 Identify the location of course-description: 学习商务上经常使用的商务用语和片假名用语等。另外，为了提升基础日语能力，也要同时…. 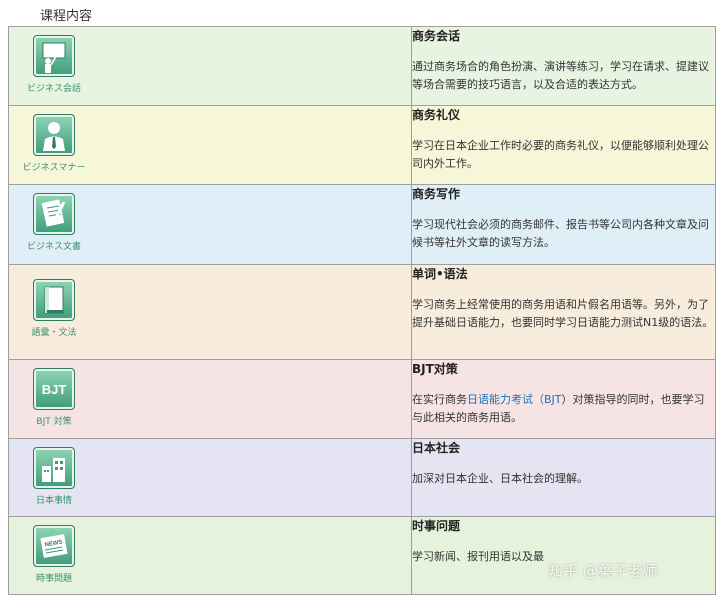
(563, 313).